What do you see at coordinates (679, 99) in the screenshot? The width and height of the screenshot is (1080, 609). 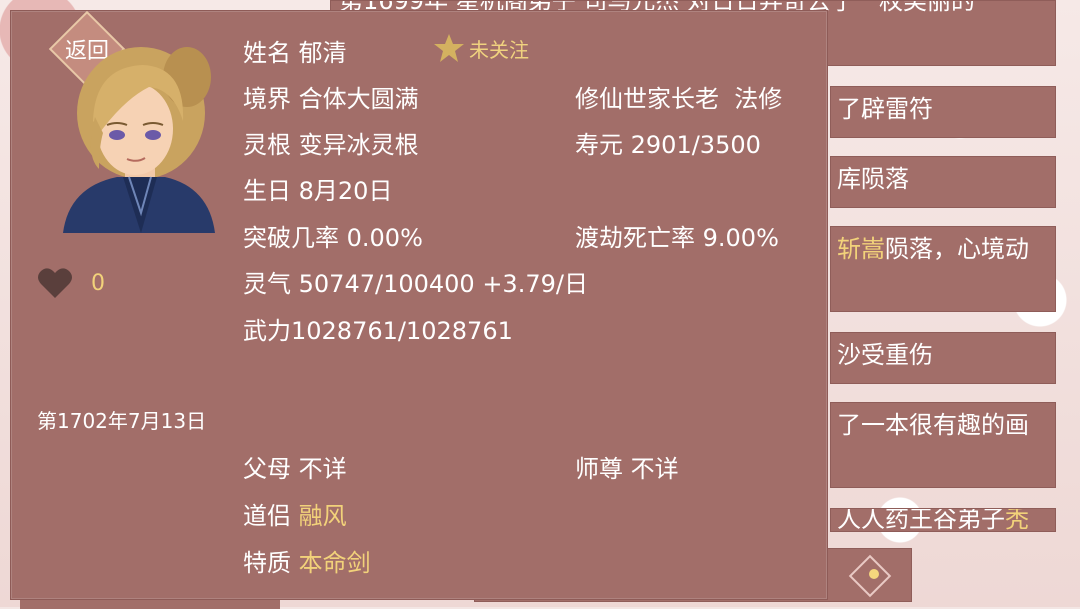 I see `identity-field: 修仙世家长老 法修` at bounding box center [679, 99].